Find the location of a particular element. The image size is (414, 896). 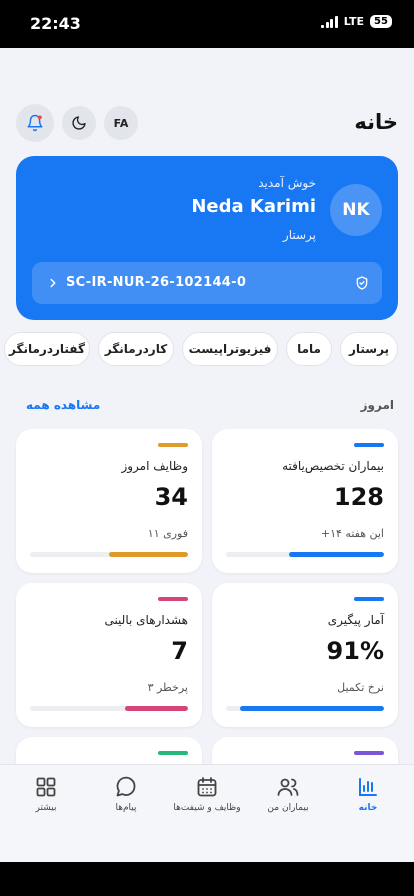

stat-card-today-tasks: وظایف امروز 34 ۱۱ فوری is located at coordinates (109, 501).